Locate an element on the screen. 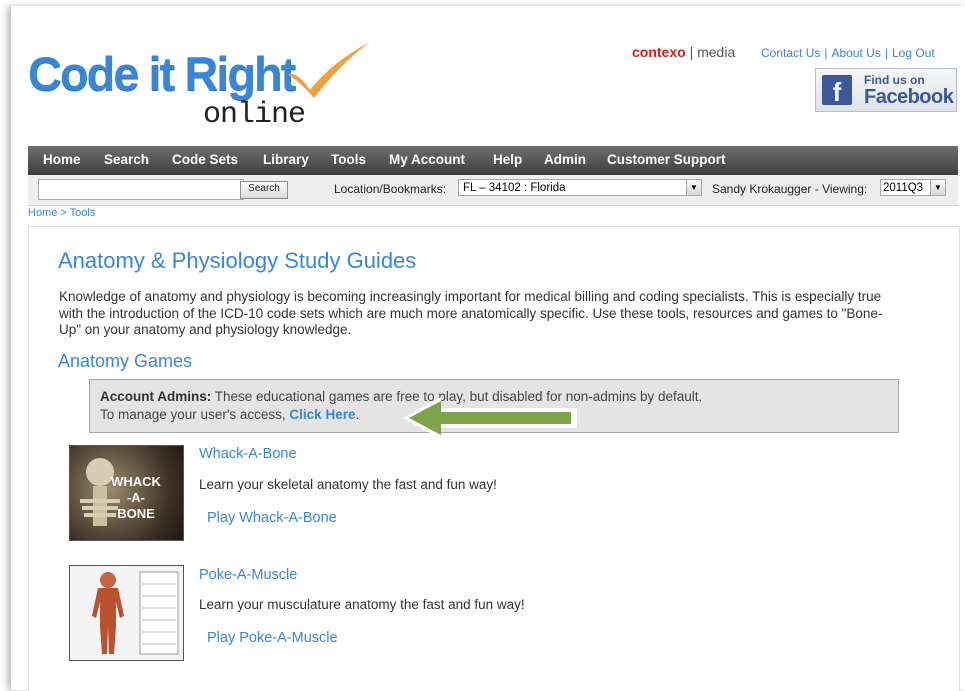 This screenshot has height=691, width=965. poke-a-muscle-title: Poke-A-Muscle is located at coordinates (248, 575).